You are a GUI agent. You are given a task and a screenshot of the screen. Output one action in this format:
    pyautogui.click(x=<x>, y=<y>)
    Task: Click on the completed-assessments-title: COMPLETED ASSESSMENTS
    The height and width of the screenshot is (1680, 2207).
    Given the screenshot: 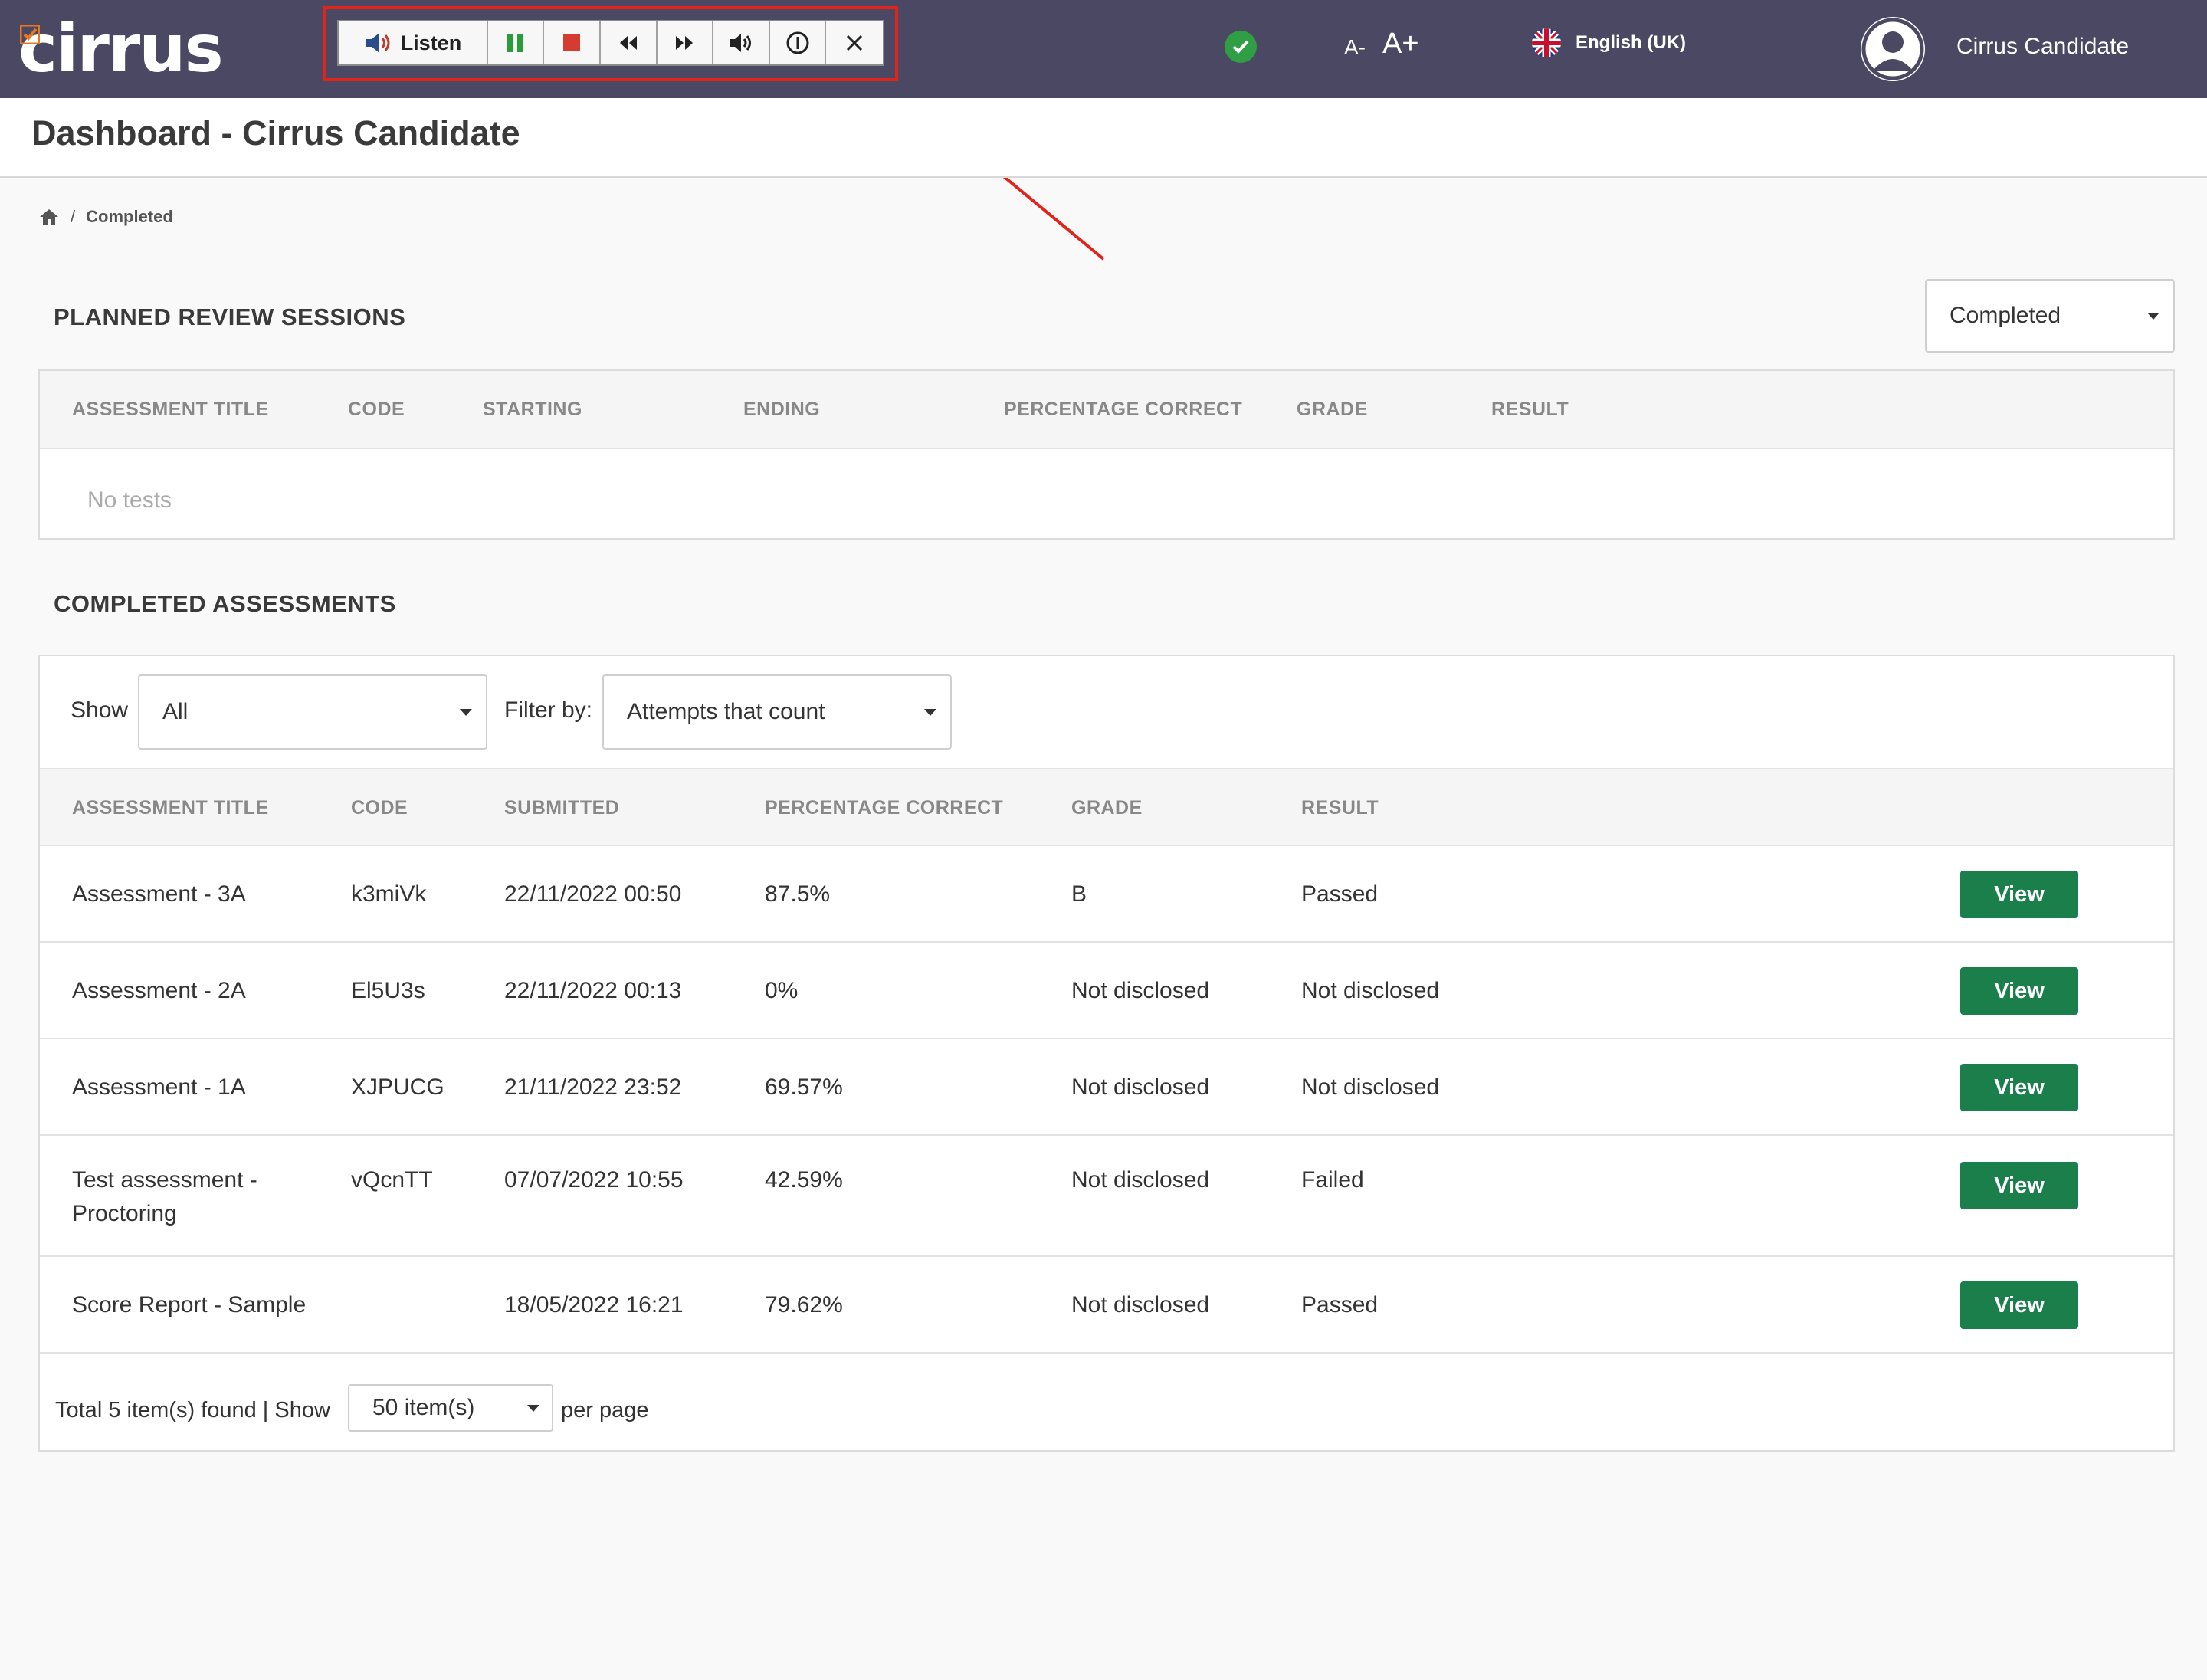 What is the action you would take?
    pyautogui.click(x=225, y=603)
    